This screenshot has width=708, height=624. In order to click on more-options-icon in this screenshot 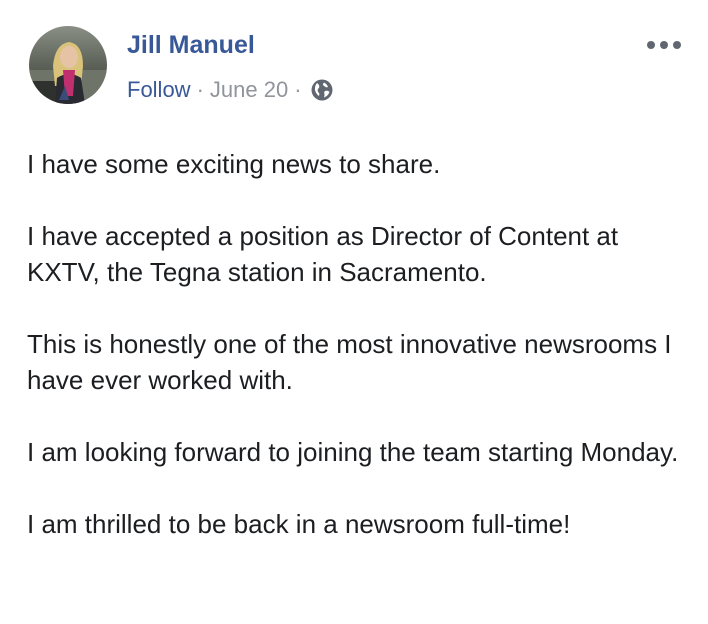, I will do `click(664, 45)`.